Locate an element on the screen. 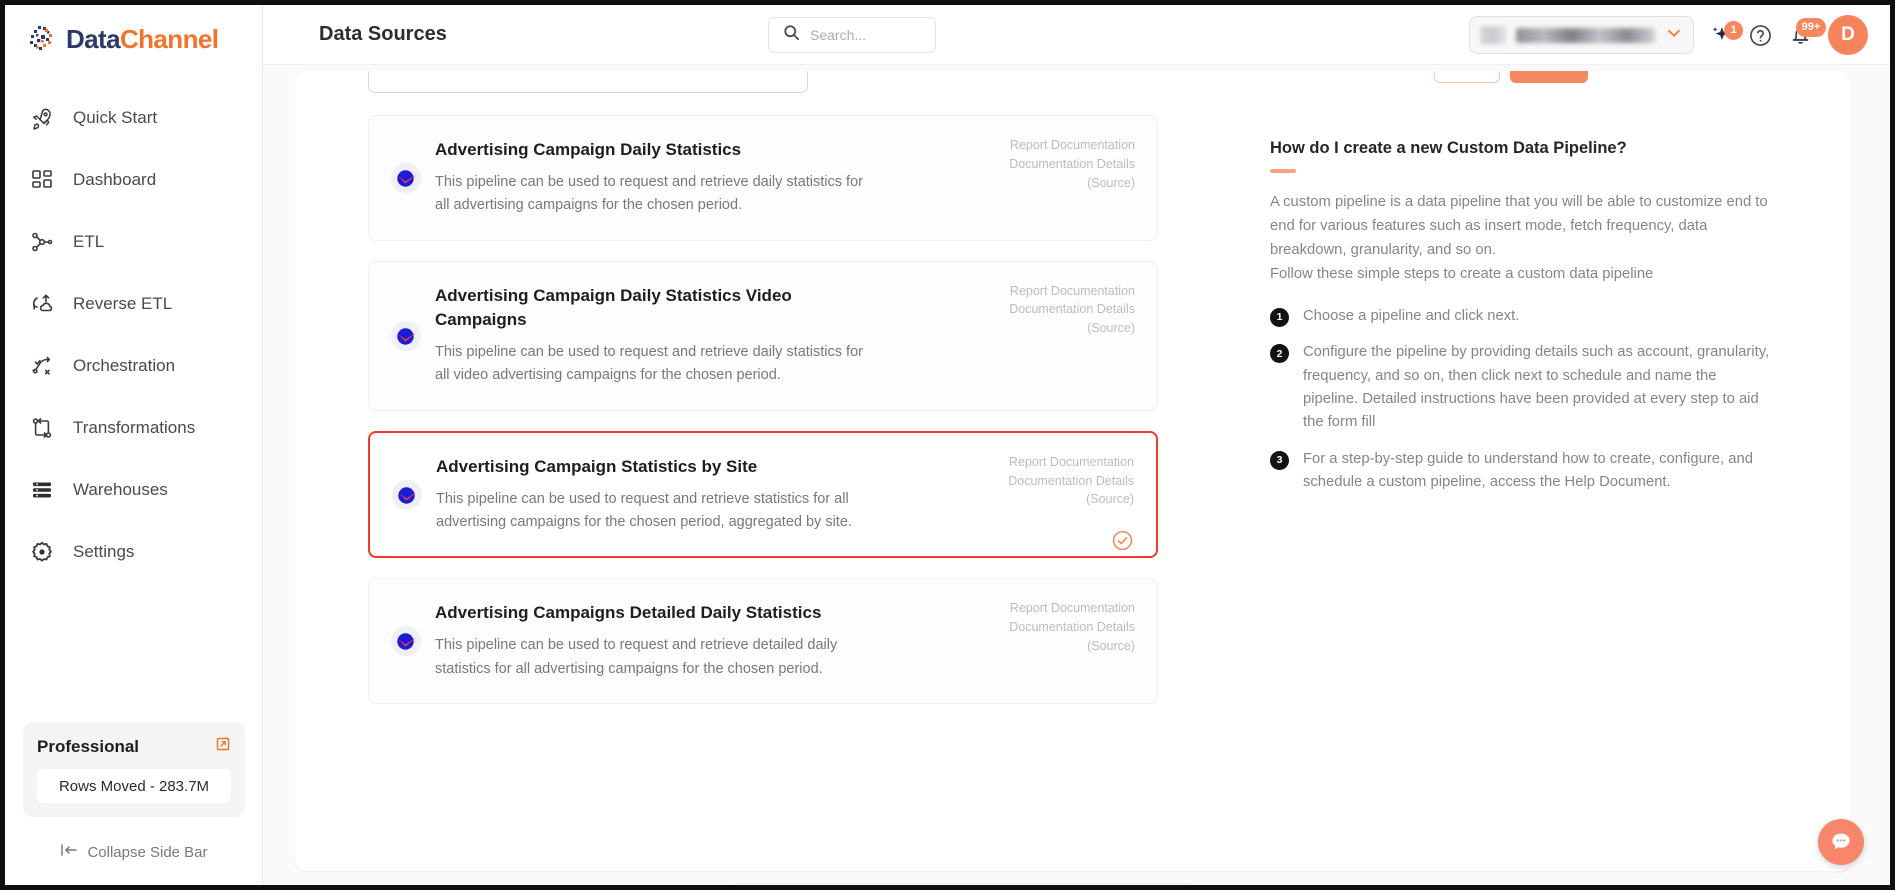 The image size is (1895, 890). etl-nodes-icon is located at coordinates (42, 242).